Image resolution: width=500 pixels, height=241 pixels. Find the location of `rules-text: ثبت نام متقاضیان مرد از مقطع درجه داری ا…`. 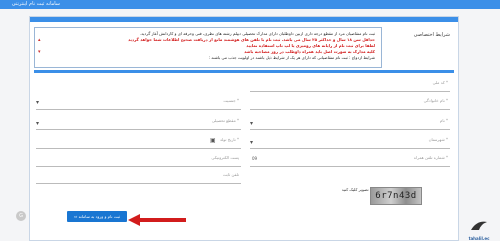

rules-text: ثبت نام متقاضیان مرد از مقطع درجه داری ا… is located at coordinates (211, 46).